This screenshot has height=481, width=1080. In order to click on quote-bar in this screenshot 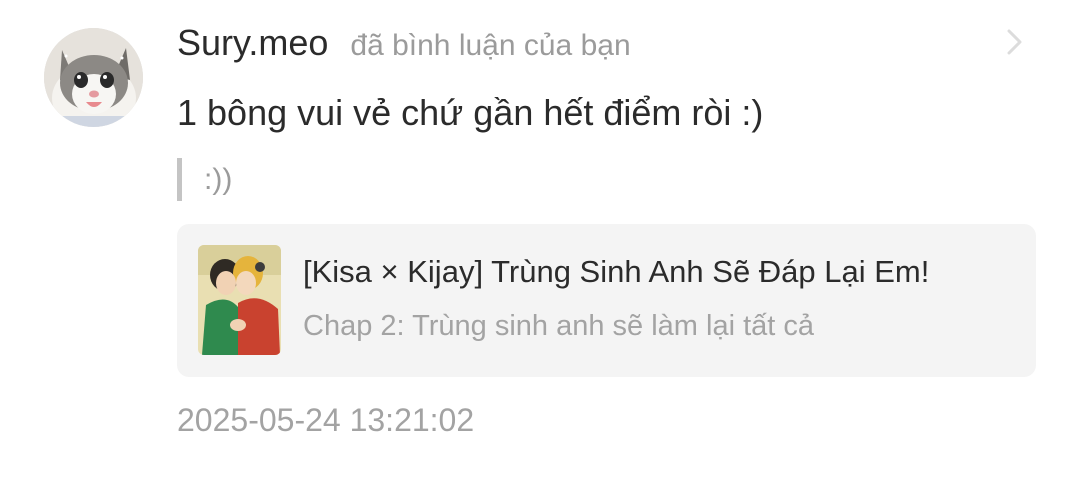, I will do `click(179, 179)`.